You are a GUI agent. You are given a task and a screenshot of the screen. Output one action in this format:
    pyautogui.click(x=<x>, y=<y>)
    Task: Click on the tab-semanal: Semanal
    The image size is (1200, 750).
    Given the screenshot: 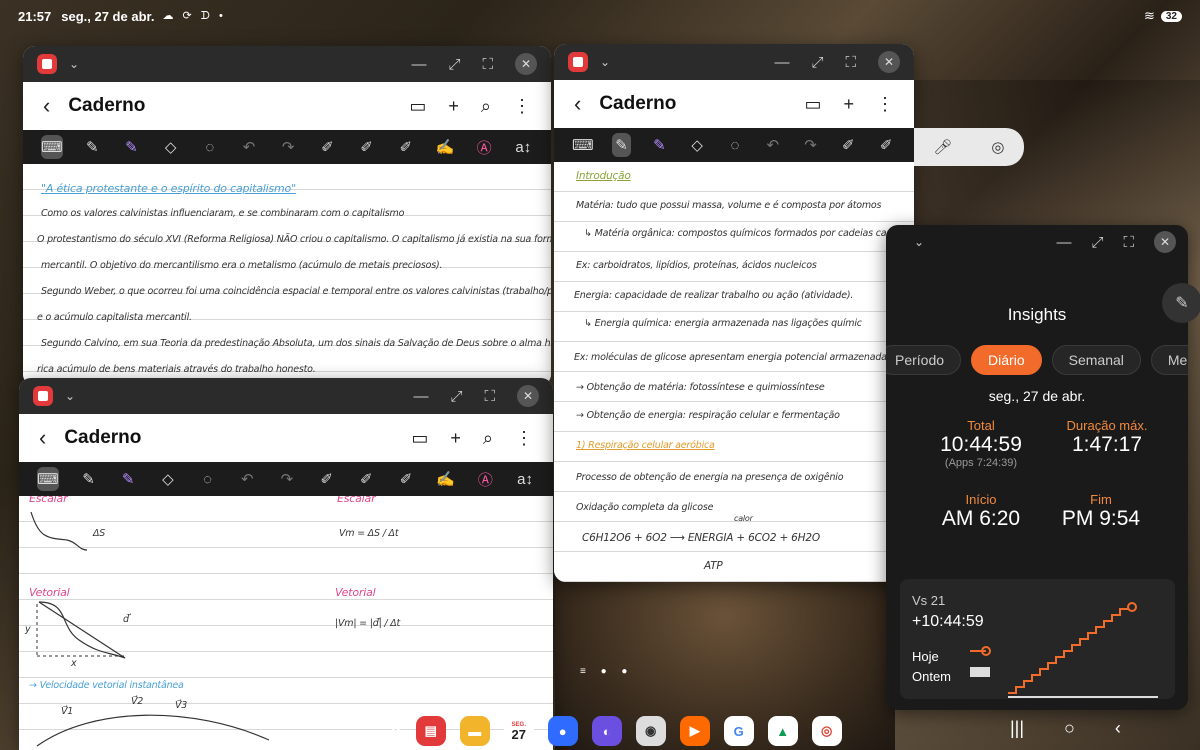 What is the action you would take?
    pyautogui.click(x=1096, y=360)
    